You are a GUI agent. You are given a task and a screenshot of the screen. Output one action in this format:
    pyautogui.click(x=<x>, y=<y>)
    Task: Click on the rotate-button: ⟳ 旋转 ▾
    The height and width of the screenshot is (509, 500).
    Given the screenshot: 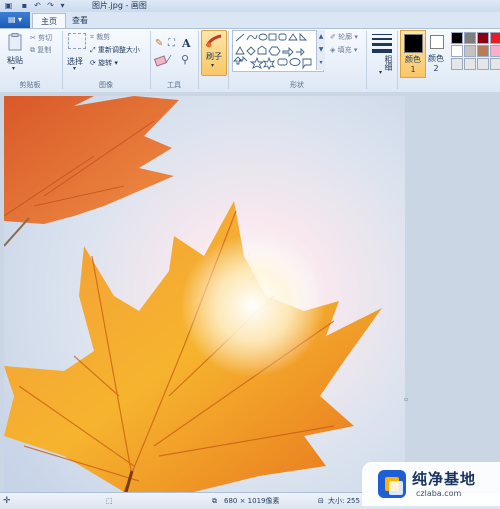 What is the action you would take?
    pyautogui.click(x=104, y=63)
    